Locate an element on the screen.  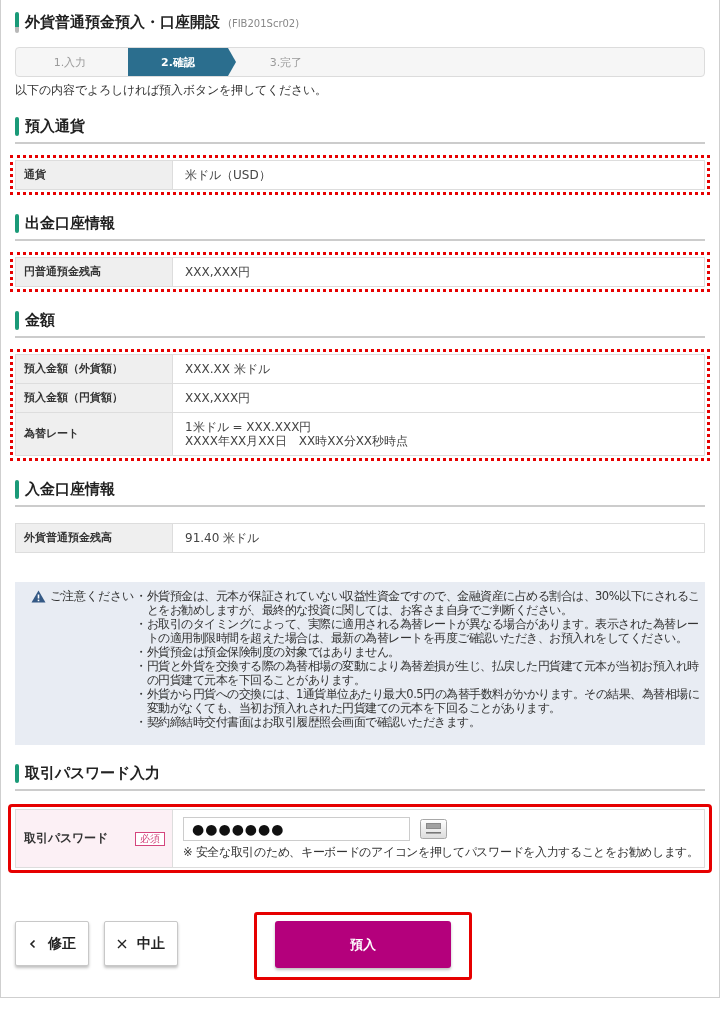
section-heading: 預入通貨 is located at coordinates (55, 126).